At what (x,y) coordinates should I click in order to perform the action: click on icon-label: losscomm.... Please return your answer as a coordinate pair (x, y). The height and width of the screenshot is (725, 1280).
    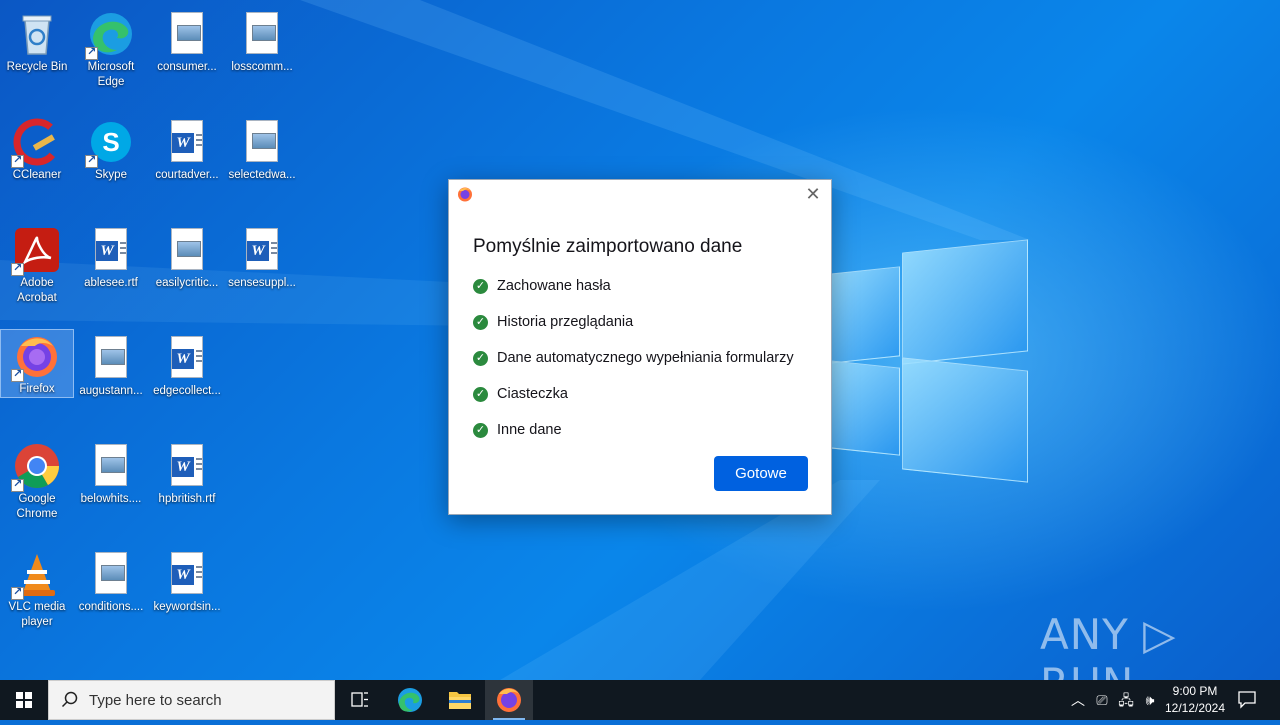
    Looking at the image, I should click on (262, 67).